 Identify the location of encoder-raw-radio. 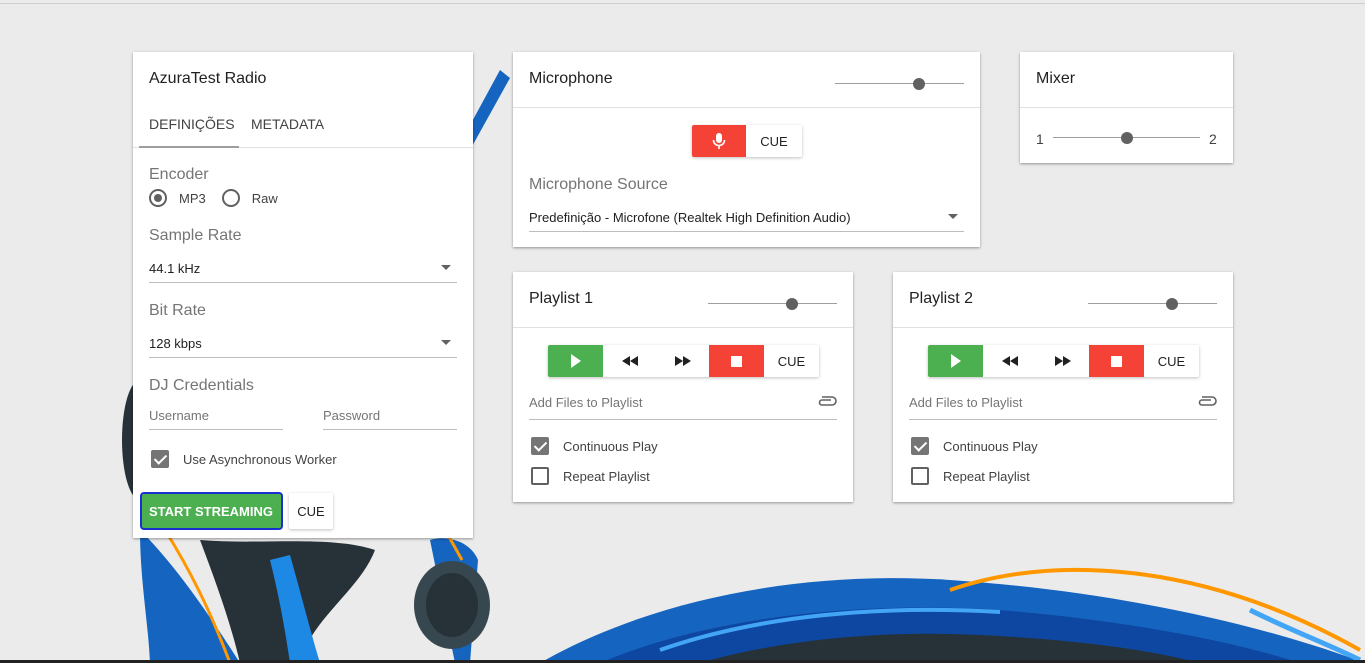
(230, 198).